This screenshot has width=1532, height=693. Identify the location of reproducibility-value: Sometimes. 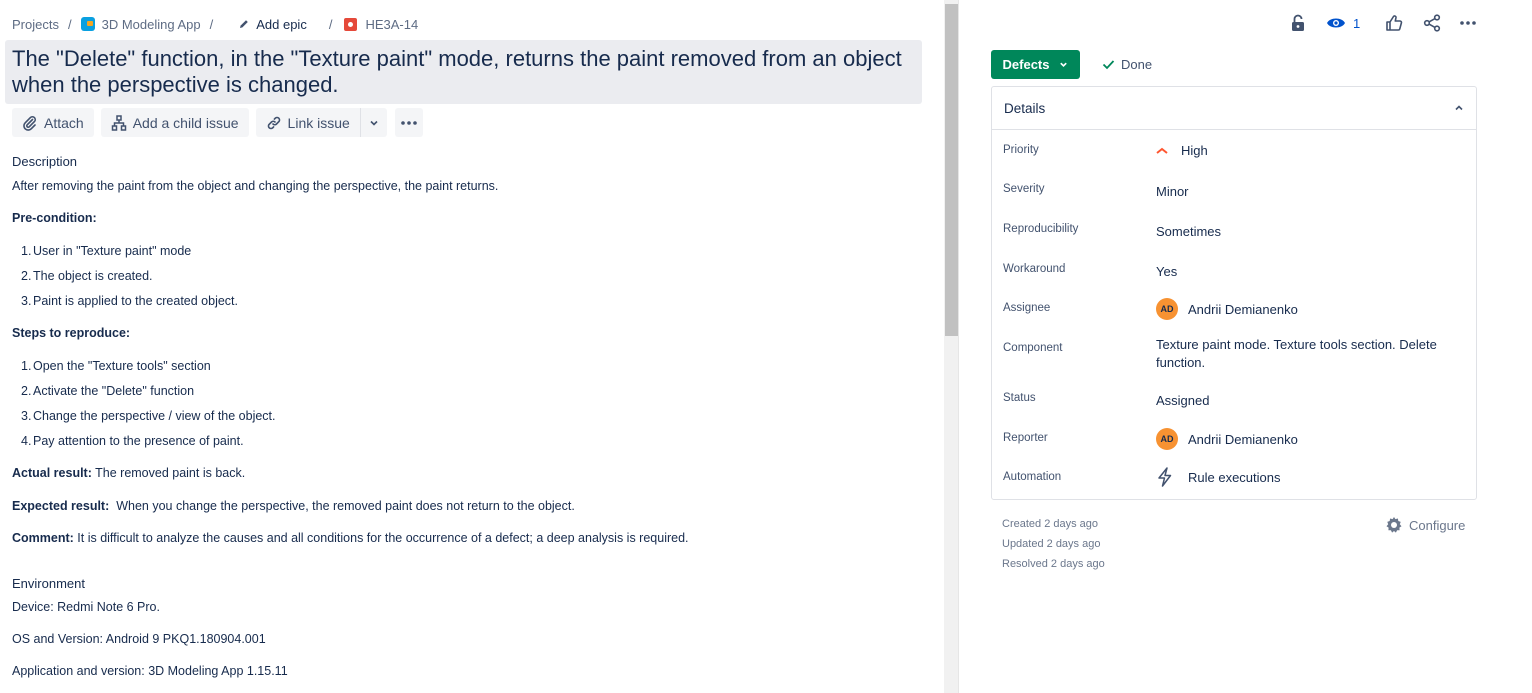
(1188, 231).